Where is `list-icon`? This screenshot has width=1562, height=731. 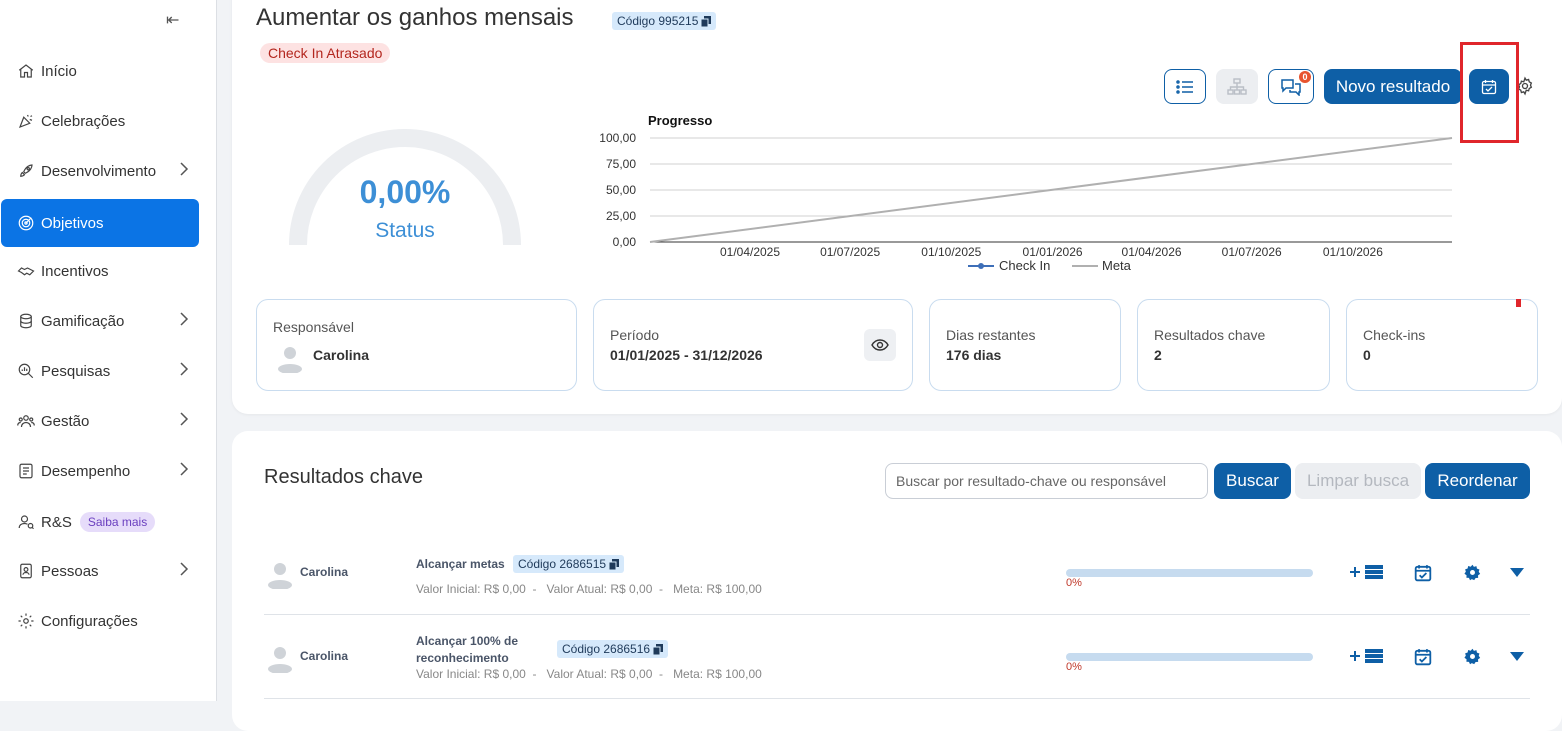 list-icon is located at coordinates (1184, 86).